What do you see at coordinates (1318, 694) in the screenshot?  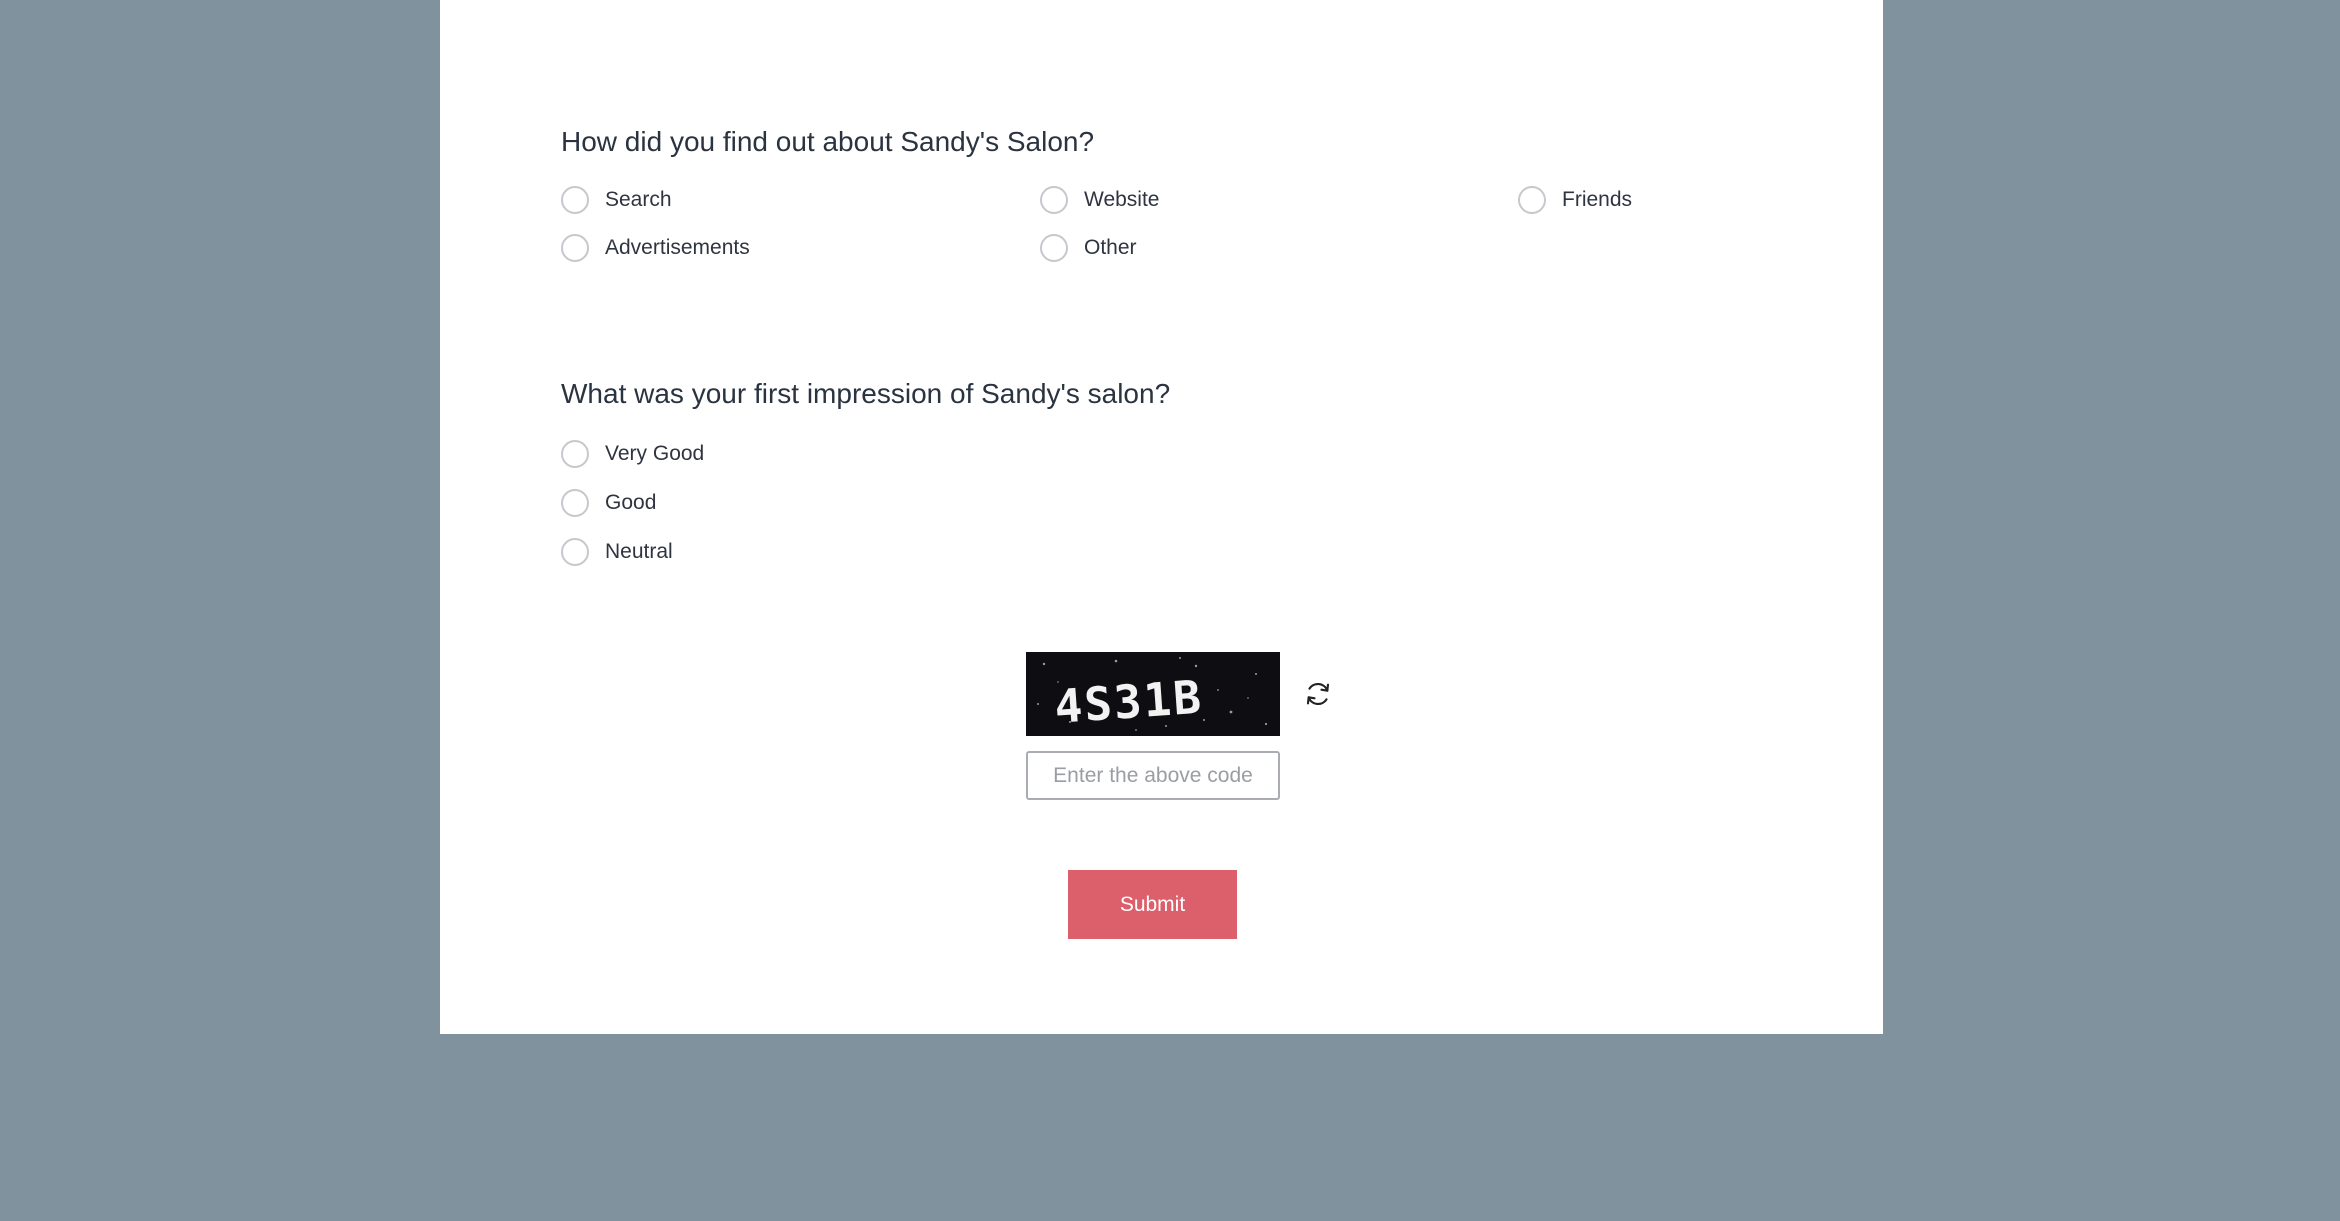 I see `refresh-icon` at bounding box center [1318, 694].